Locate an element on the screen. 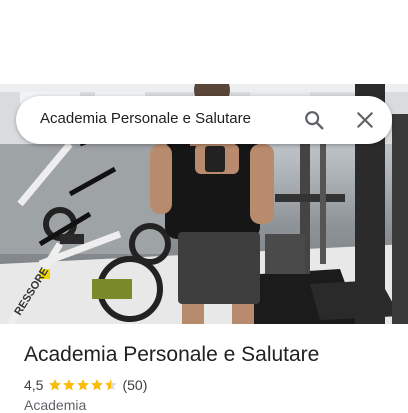 The image size is (408, 413). search-button is located at coordinates (314, 120).